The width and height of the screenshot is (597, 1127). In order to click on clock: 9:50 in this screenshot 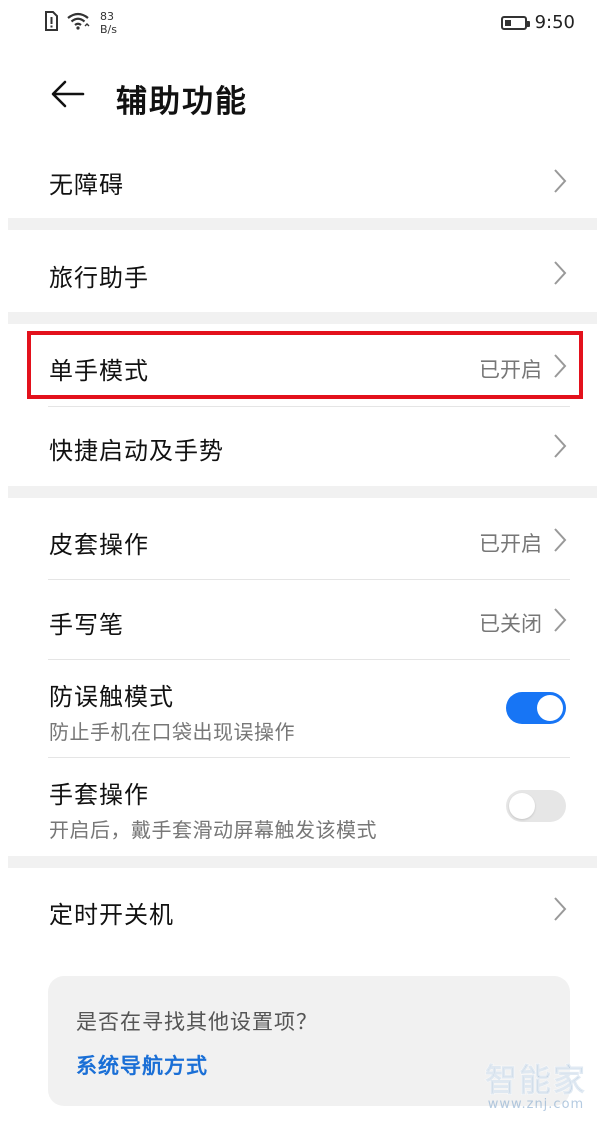, I will do `click(554, 22)`.